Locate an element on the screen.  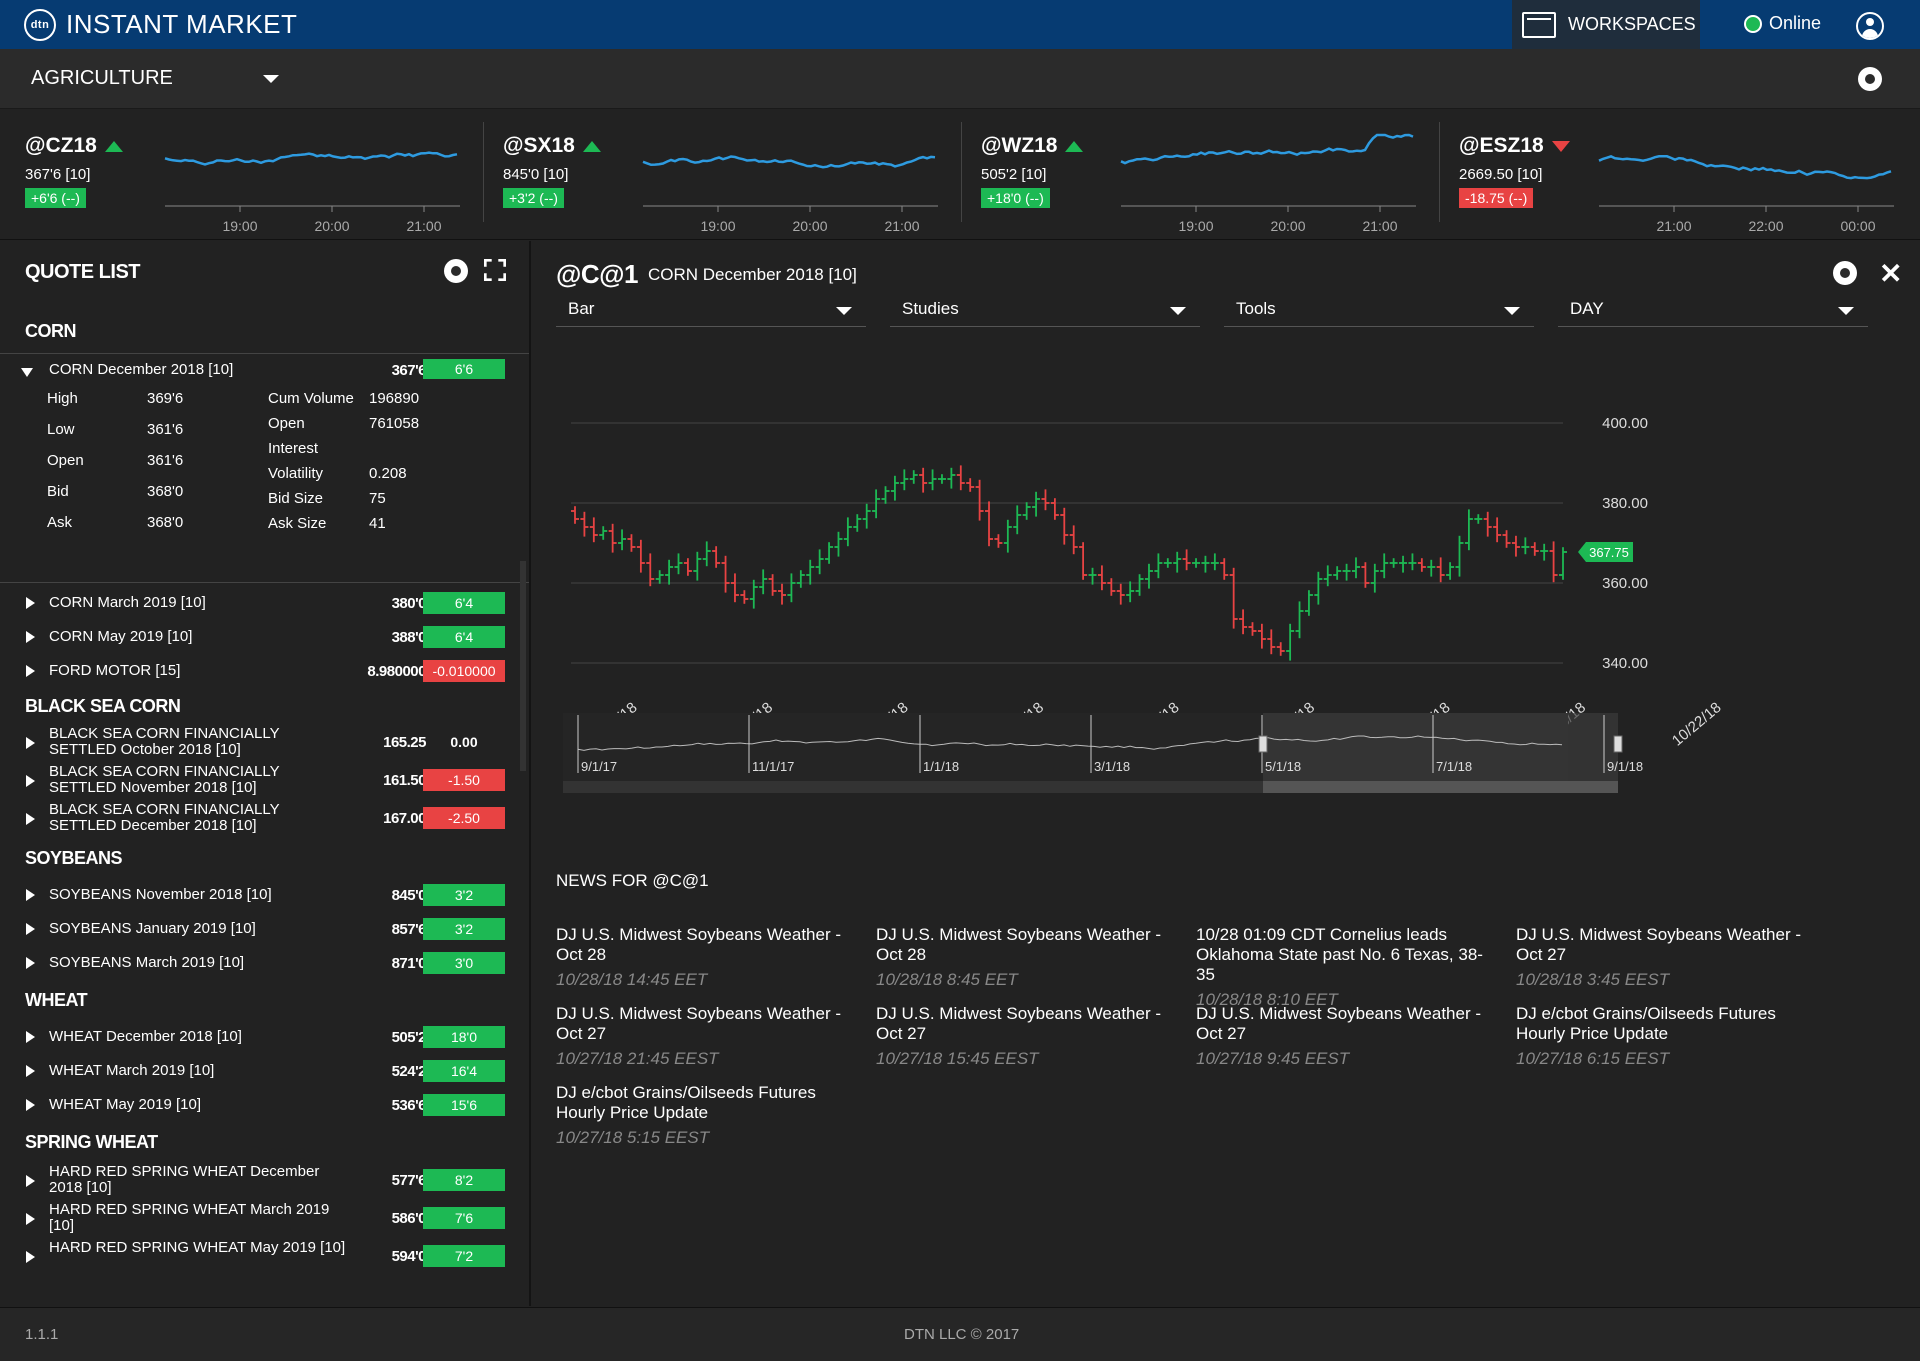
quote-row: CORN March 2019 [10] 380'0 6'4 is located at coordinates (264, 603).